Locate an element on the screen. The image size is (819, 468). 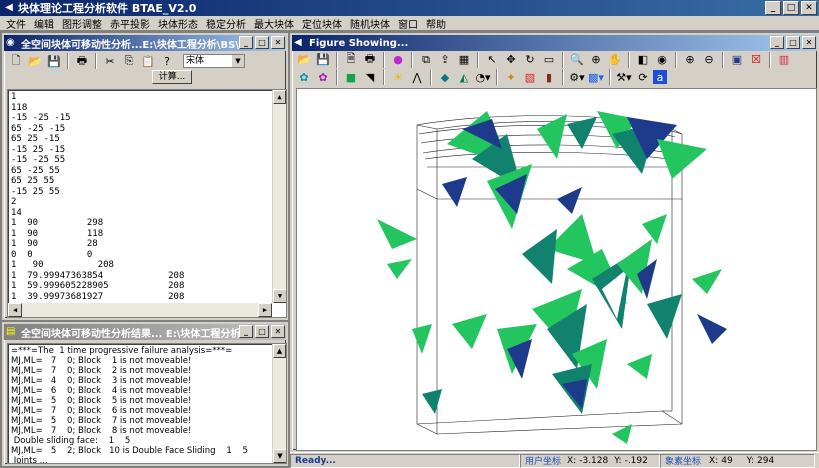
input-vertical-scrollbar: ▲ ▼ is located at coordinates (279, 196).